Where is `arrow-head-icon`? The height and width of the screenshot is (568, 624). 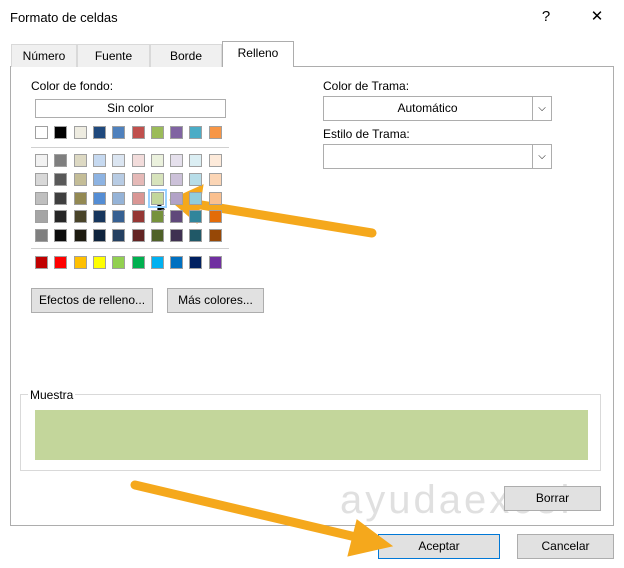 arrow-head-icon is located at coordinates (370, 538).